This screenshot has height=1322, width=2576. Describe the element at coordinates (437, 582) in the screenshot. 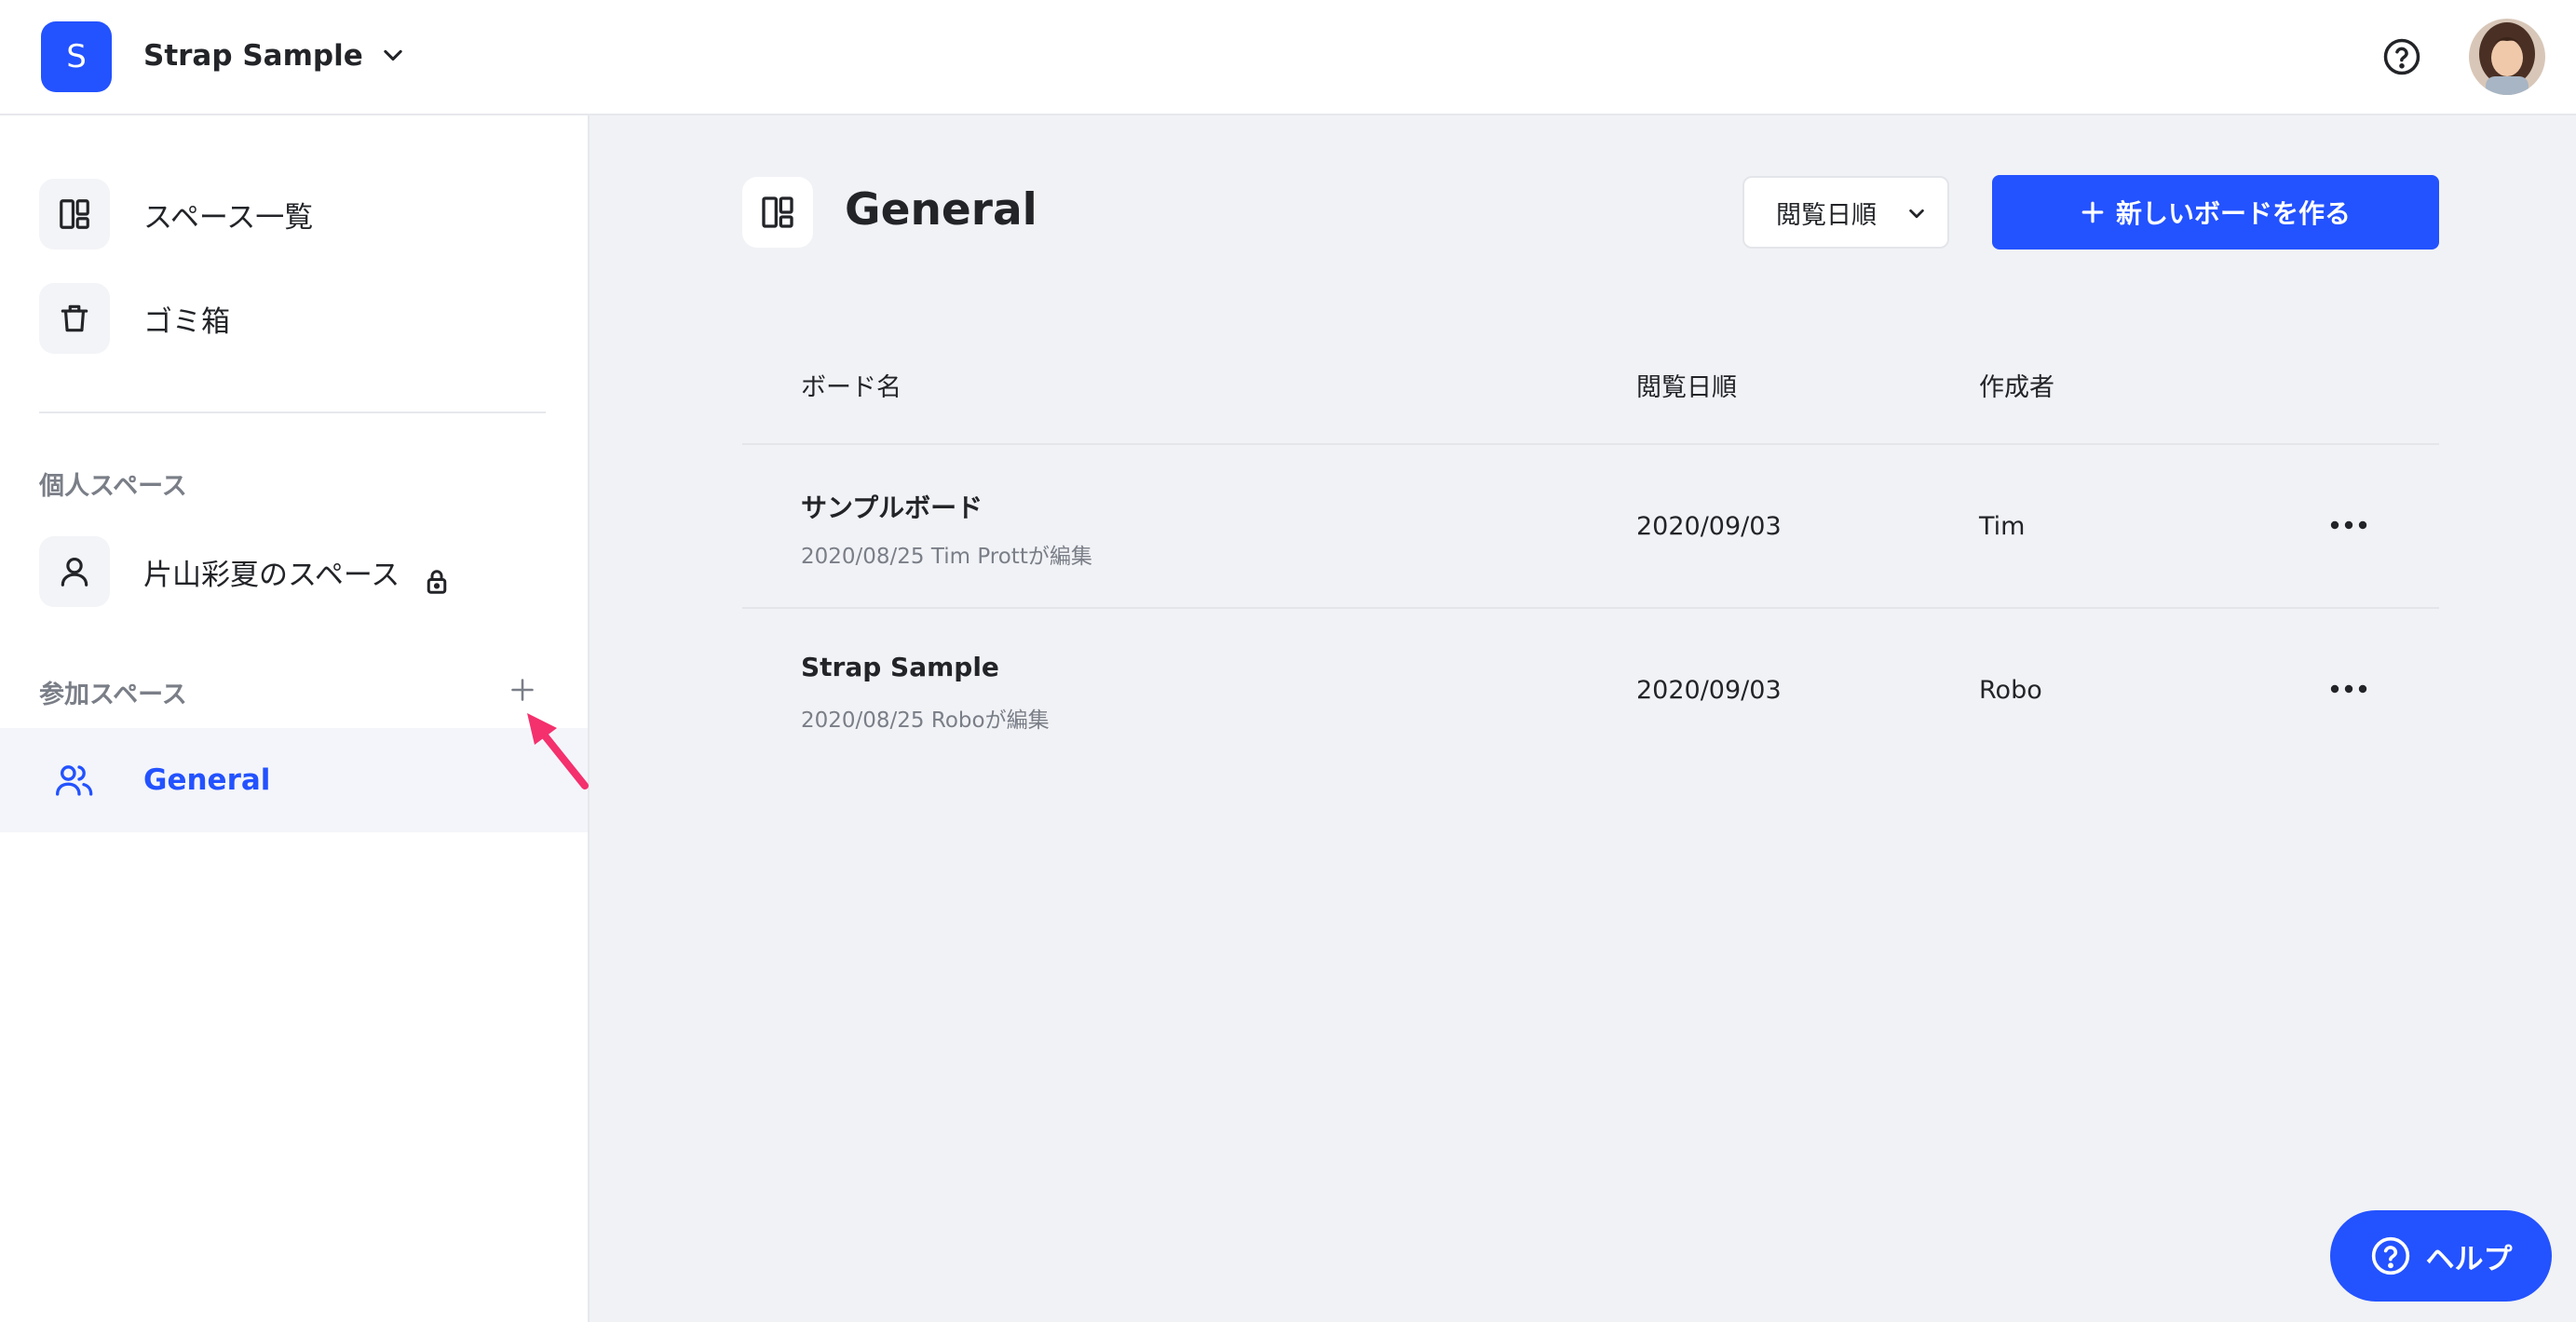

I see `lock-icon` at that location.